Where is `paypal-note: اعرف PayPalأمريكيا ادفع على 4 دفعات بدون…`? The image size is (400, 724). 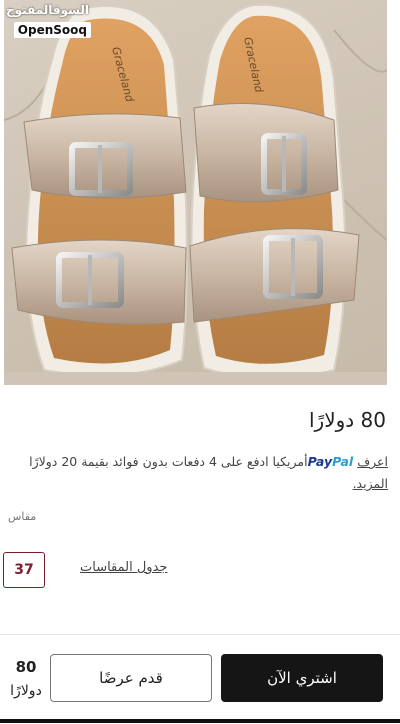 paypal-note: اعرف PayPalأمريكيا ادفع على 4 دفعات بدون… is located at coordinates (198, 473).